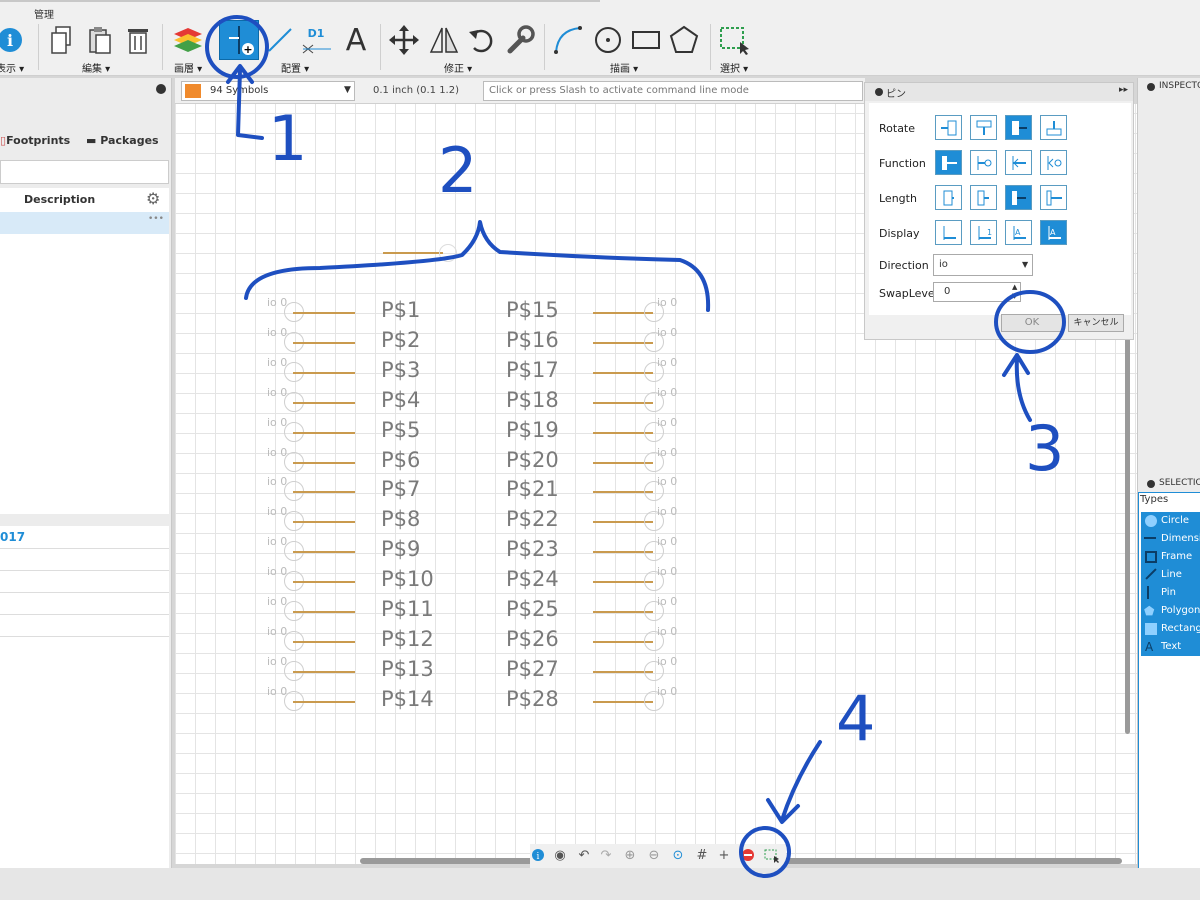  What do you see at coordinates (977, 292) in the screenshot?
I see `swaplevel-spinner: 0 ▲ ▼` at bounding box center [977, 292].